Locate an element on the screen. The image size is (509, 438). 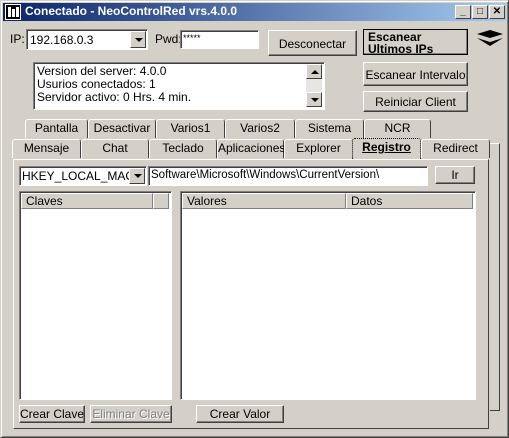
values-header: Valores is located at coordinates (264, 201).